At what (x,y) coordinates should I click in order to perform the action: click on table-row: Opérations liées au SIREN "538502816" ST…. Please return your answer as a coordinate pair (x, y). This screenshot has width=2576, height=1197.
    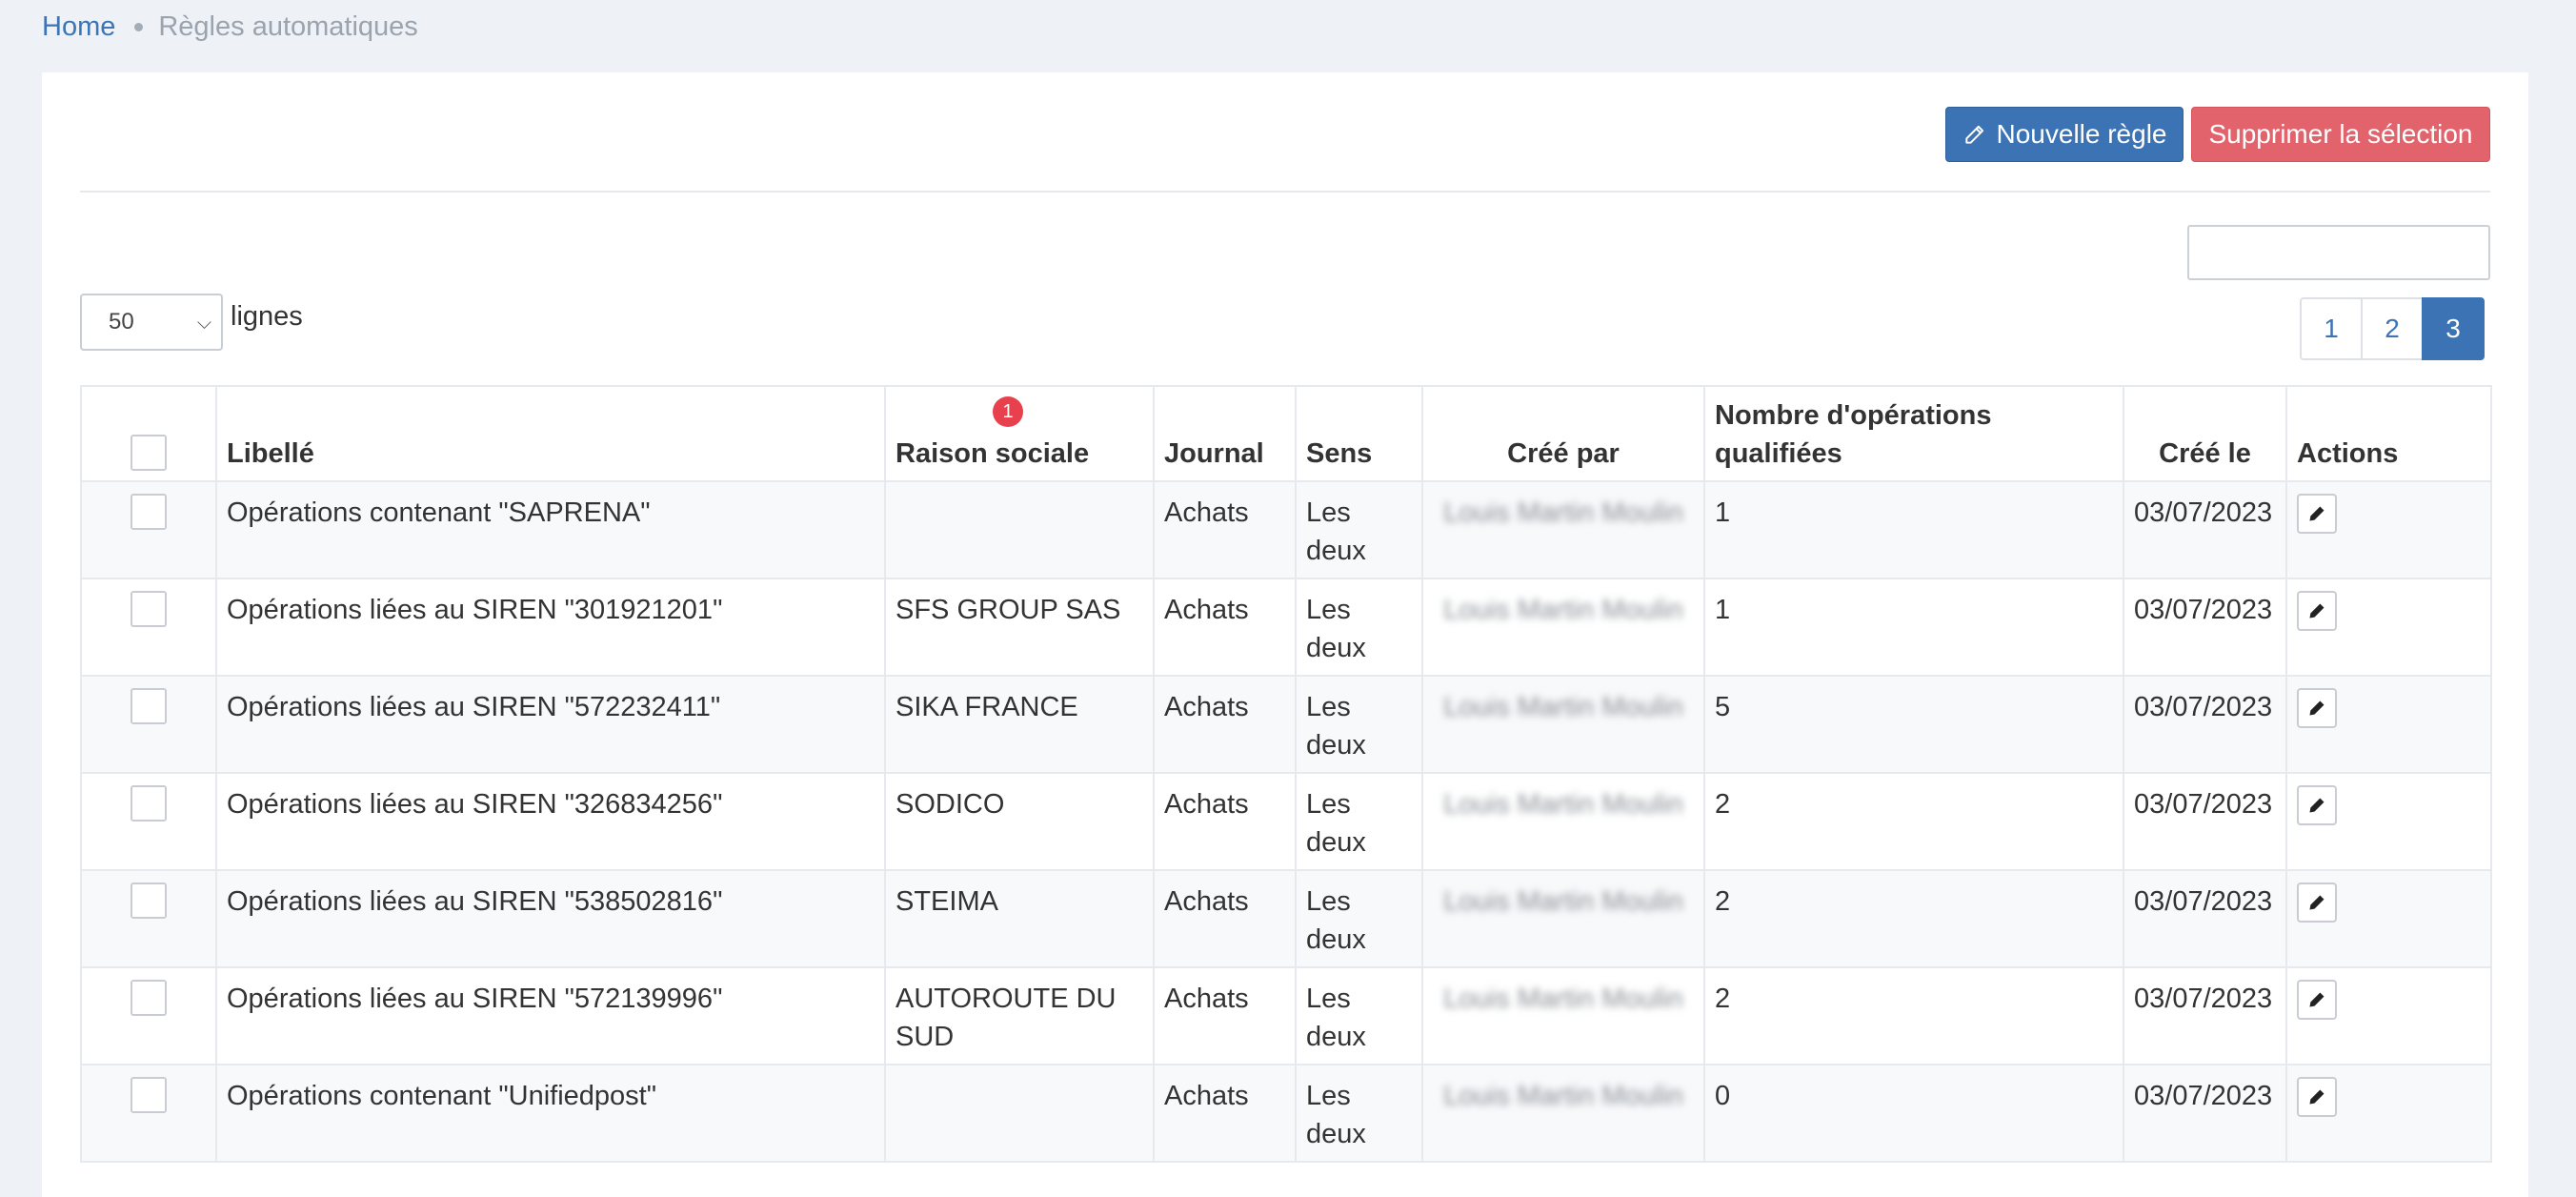
    Looking at the image, I should click on (1286, 918).